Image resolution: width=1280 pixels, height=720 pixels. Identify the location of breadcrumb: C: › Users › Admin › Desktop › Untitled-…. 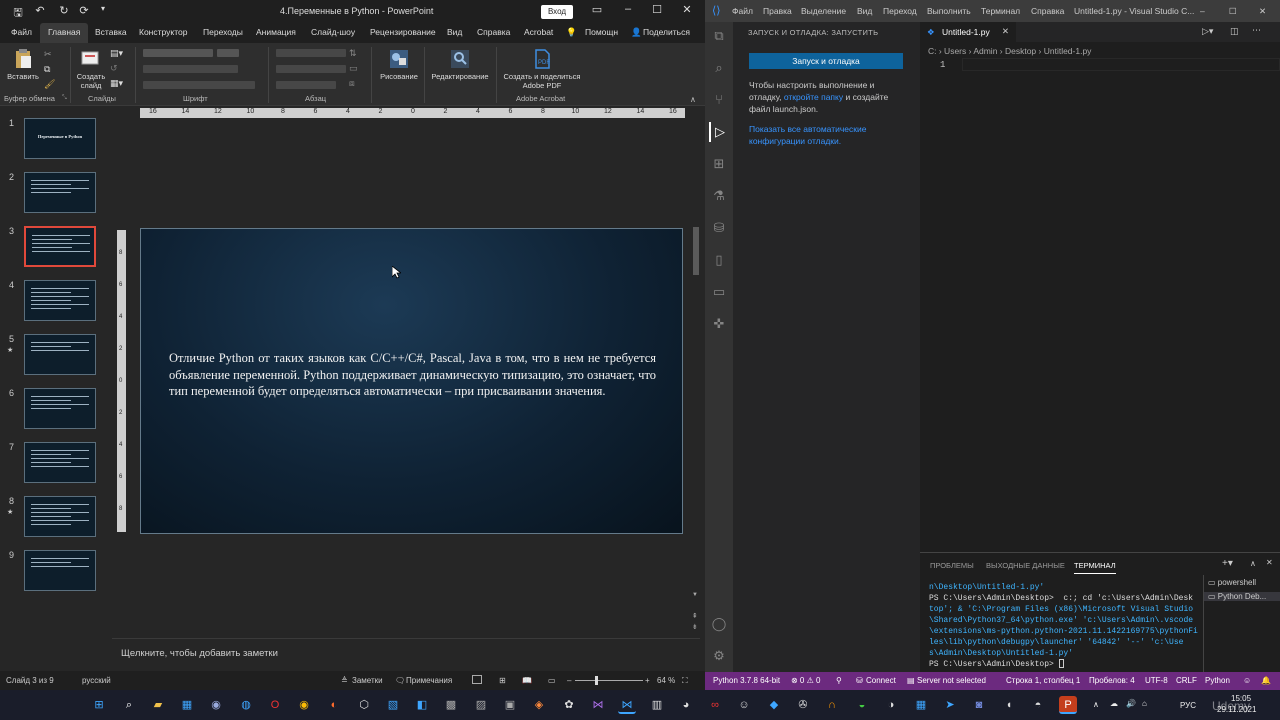
(1009, 51).